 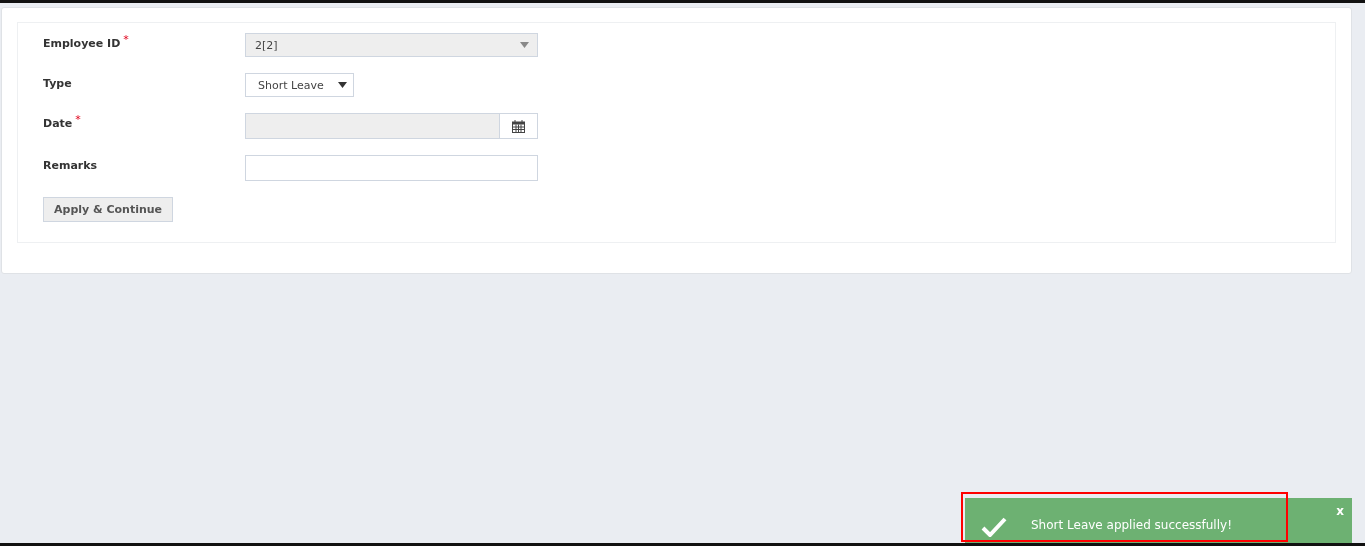 I want to click on type-select: Short Leave, so click(x=299, y=85).